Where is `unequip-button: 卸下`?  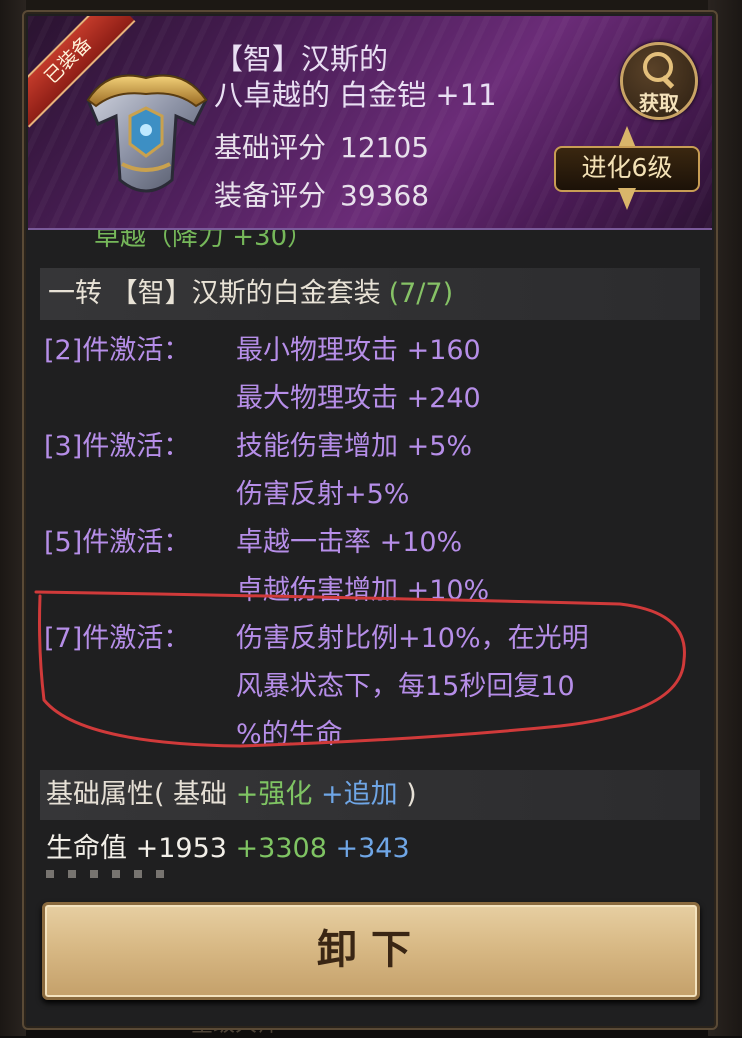
unequip-button: 卸下 is located at coordinates (371, 951).